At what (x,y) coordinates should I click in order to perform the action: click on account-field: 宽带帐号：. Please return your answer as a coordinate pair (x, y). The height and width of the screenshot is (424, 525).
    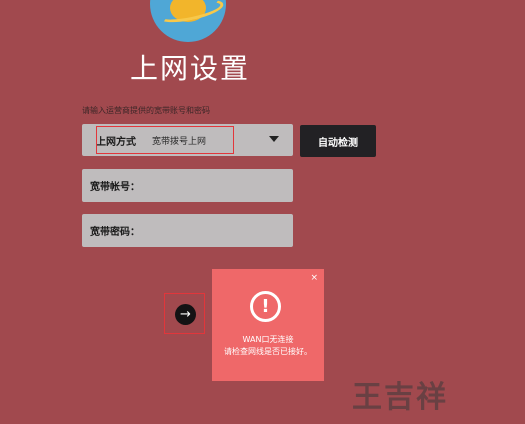
    Looking at the image, I should click on (187, 185).